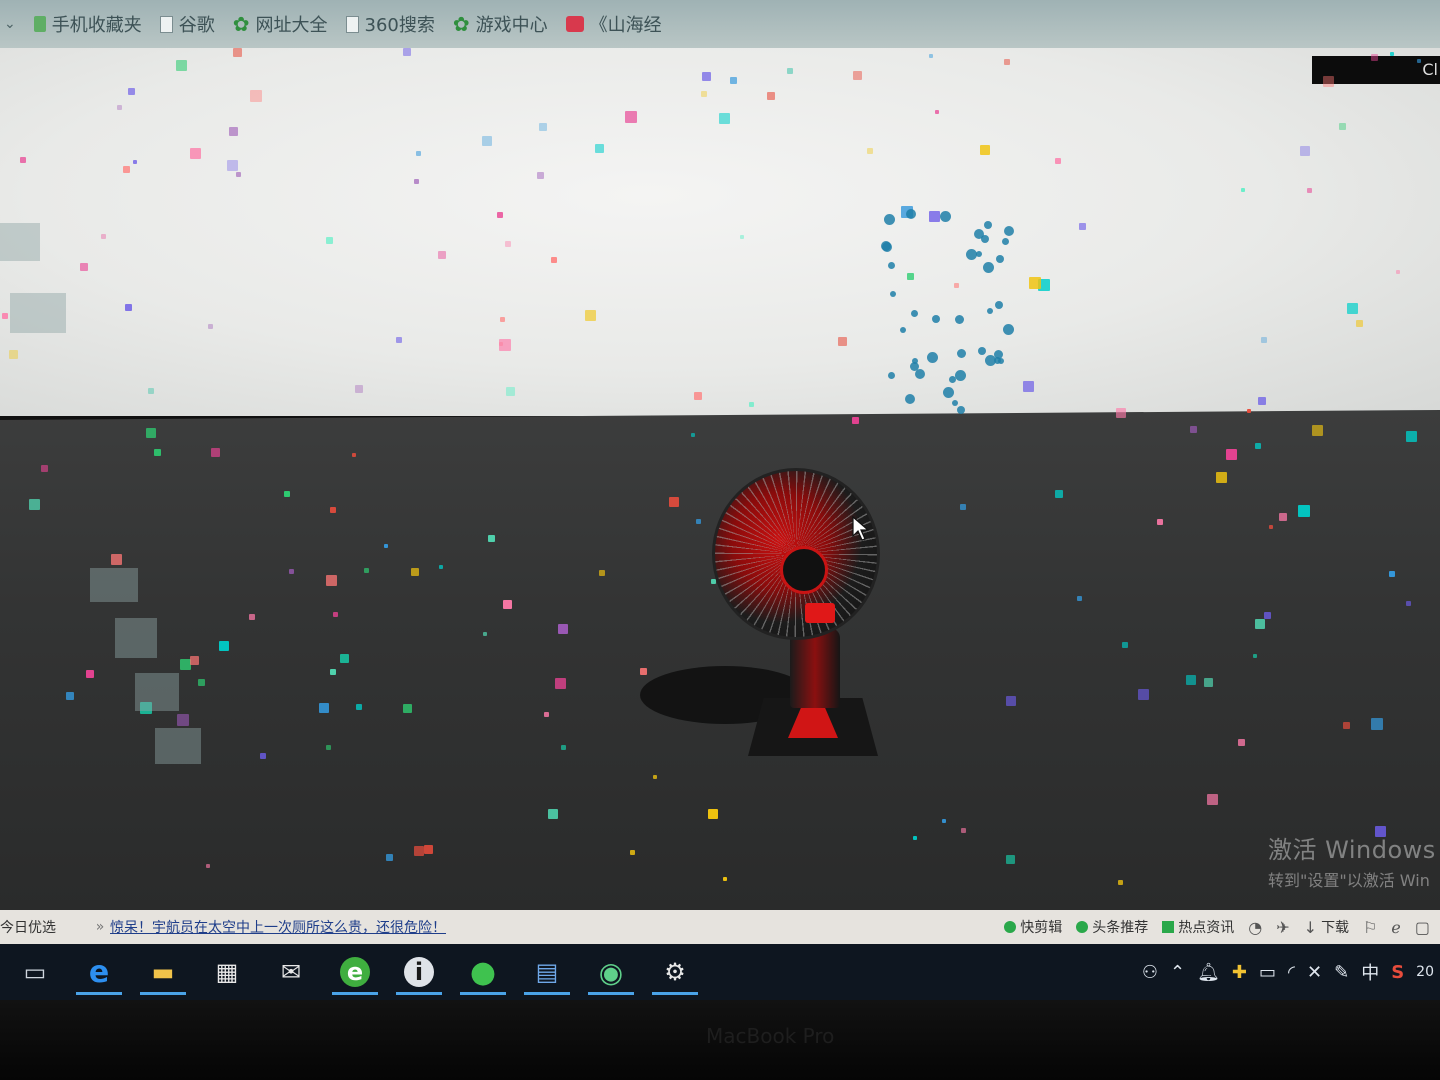  I want to click on notification-bell-icon: 🔔︎, so click(1208, 972).